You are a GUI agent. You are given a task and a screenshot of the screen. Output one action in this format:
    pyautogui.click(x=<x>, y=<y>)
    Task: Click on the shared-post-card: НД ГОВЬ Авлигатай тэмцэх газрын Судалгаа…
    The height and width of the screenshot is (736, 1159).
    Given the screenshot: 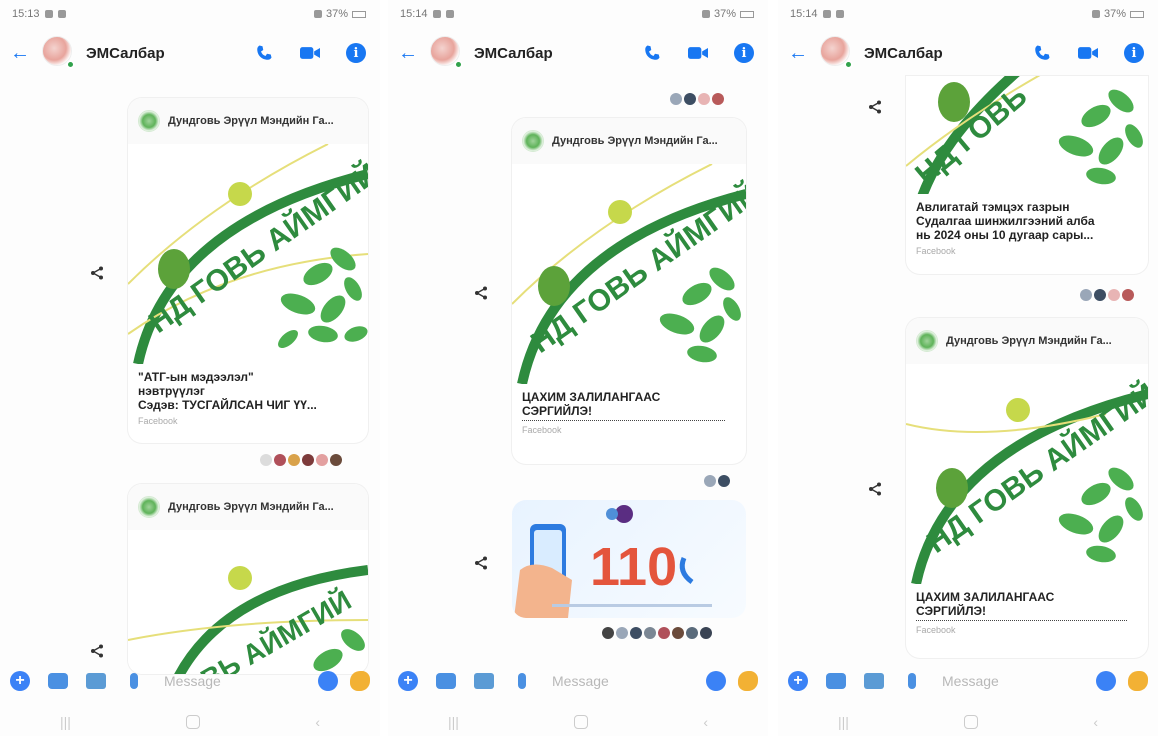 What is the action you would take?
    pyautogui.click(x=1027, y=175)
    